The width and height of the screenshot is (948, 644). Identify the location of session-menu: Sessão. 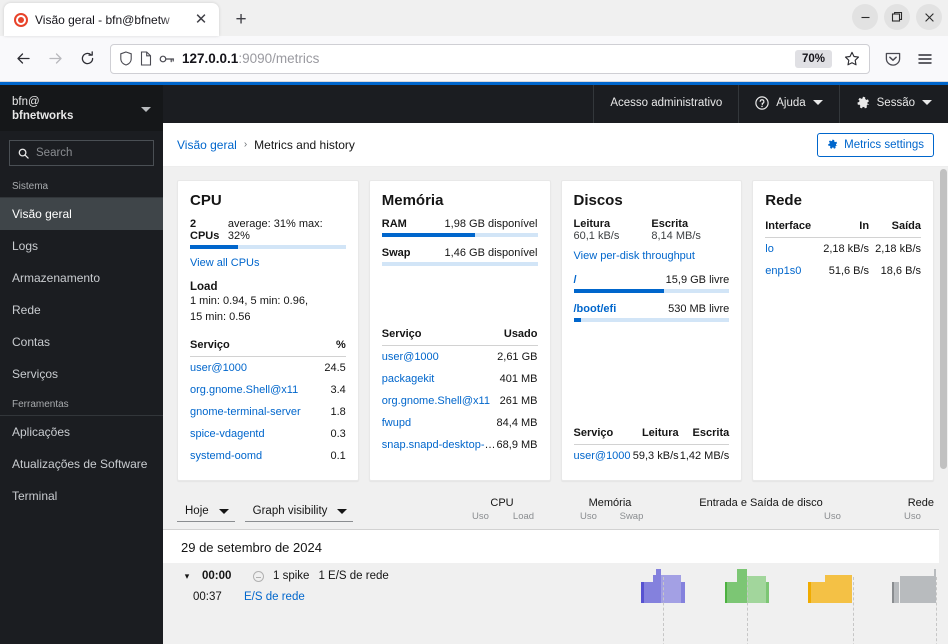
(893, 102).